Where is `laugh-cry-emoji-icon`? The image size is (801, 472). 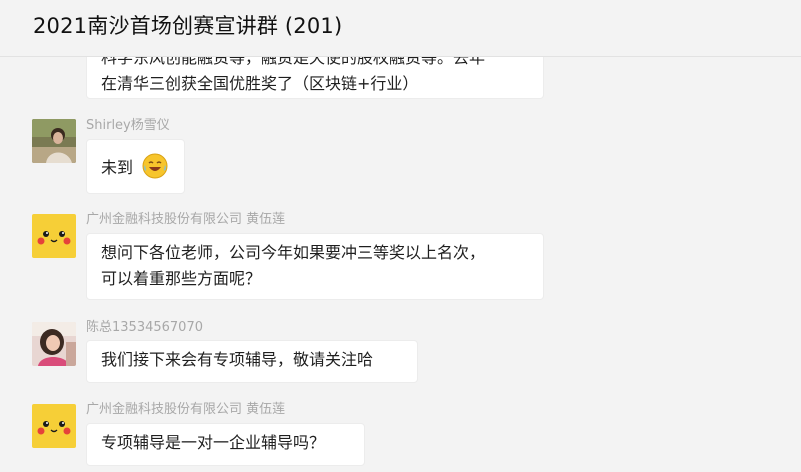 laugh-cry-emoji-icon is located at coordinates (155, 166).